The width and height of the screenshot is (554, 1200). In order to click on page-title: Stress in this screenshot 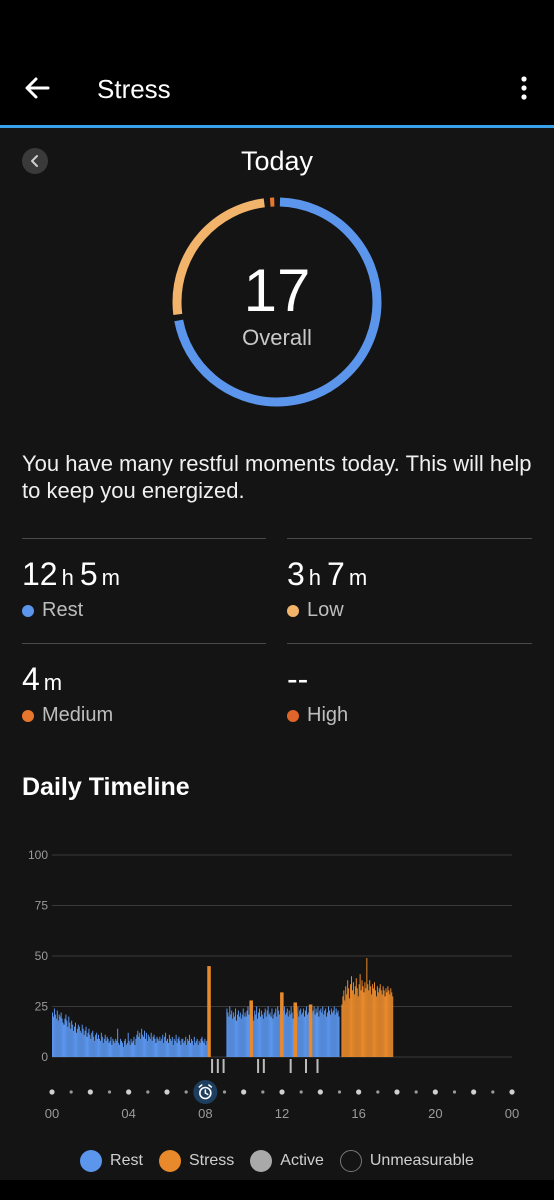, I will do `click(134, 89)`.